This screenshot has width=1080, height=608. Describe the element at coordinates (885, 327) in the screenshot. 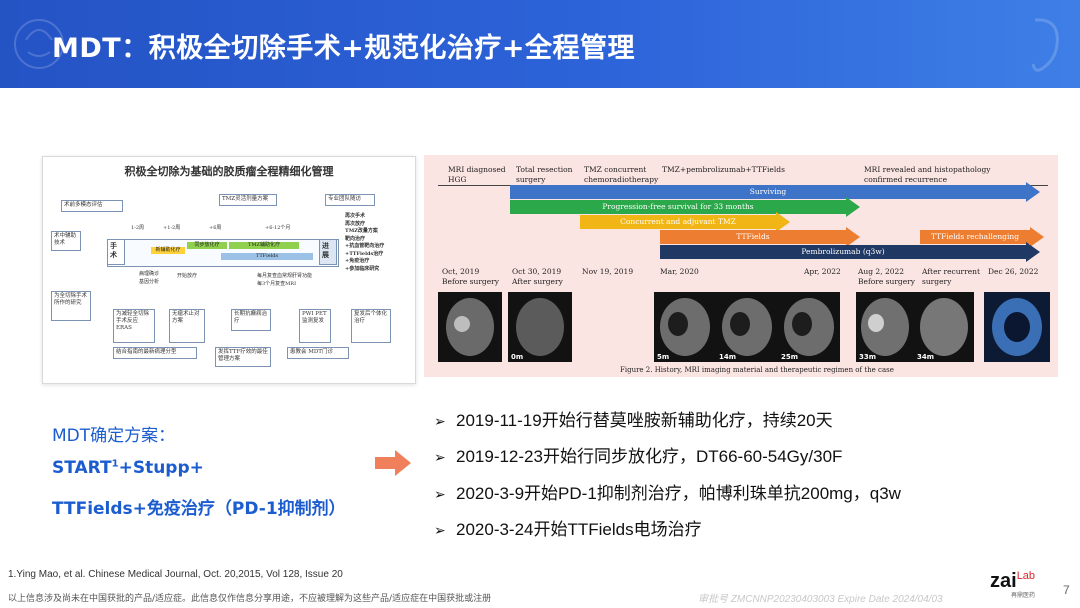

I see `mri-scan: 33m` at that location.